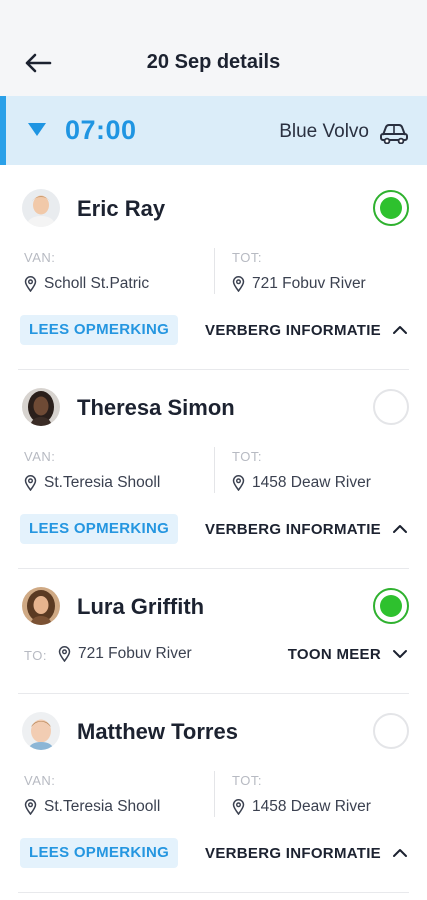 This screenshot has width=427, height=900. What do you see at coordinates (157, 731) in the screenshot?
I see `passenger-name: Matthew Torres` at bounding box center [157, 731].